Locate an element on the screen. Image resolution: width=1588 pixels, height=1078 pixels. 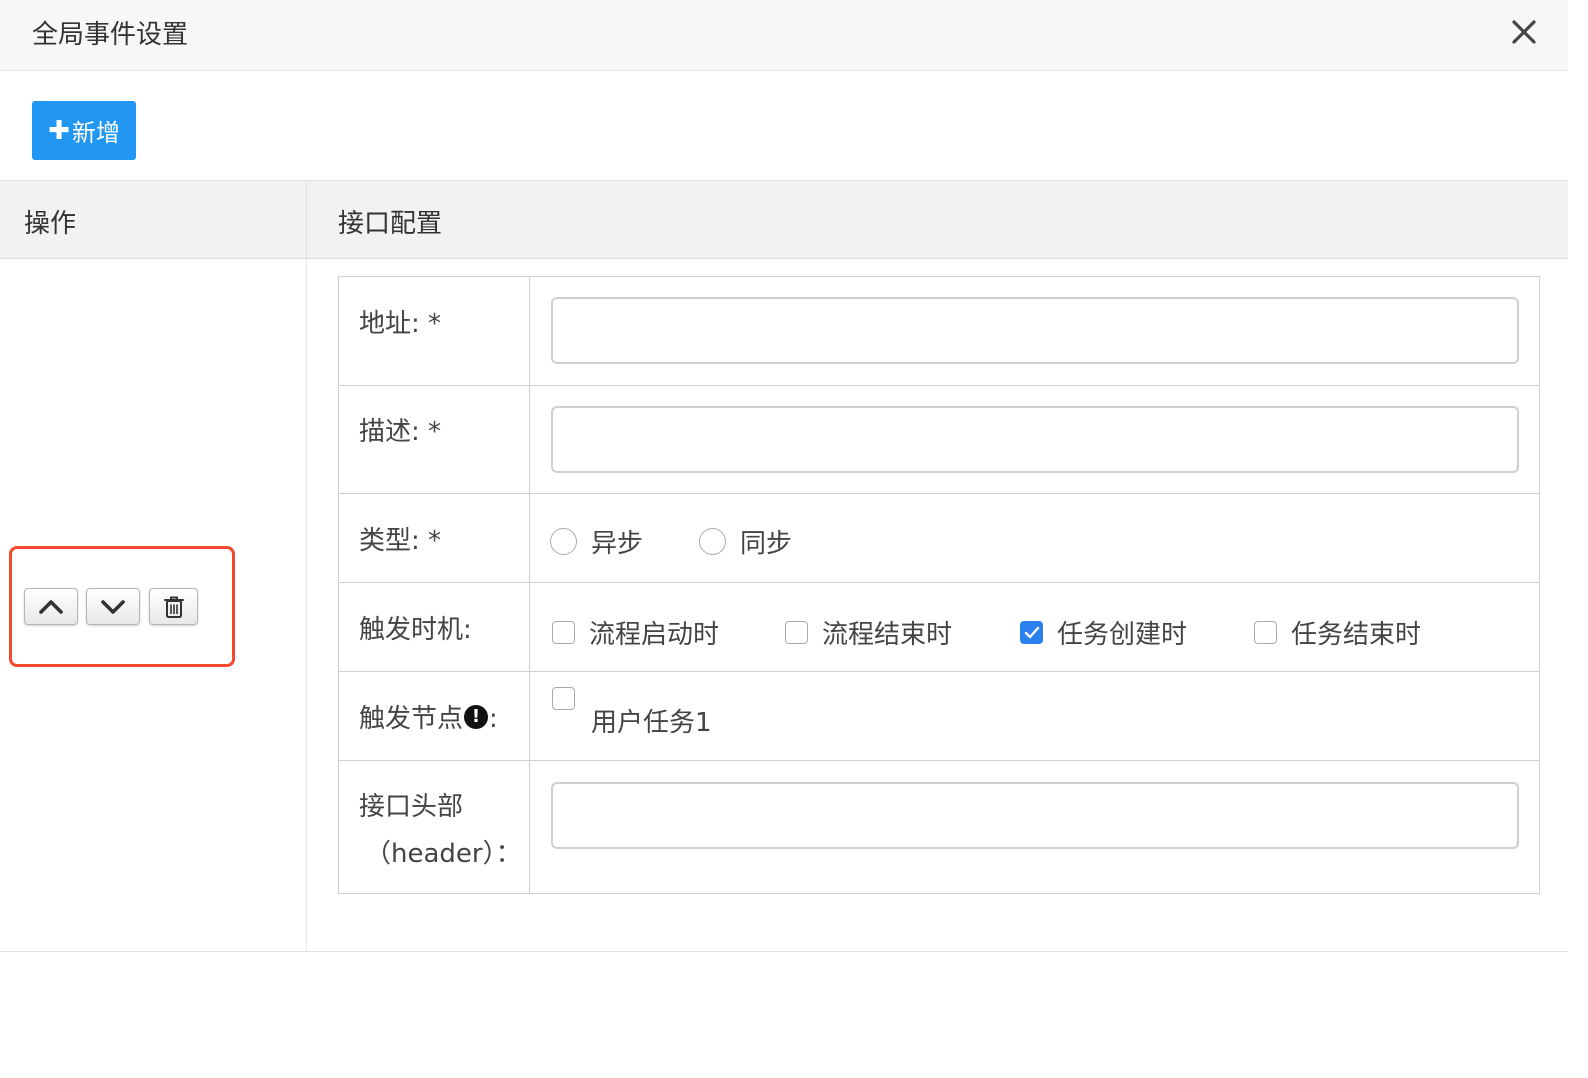
dialog-title: 全局事件设置 is located at coordinates (110, 35).